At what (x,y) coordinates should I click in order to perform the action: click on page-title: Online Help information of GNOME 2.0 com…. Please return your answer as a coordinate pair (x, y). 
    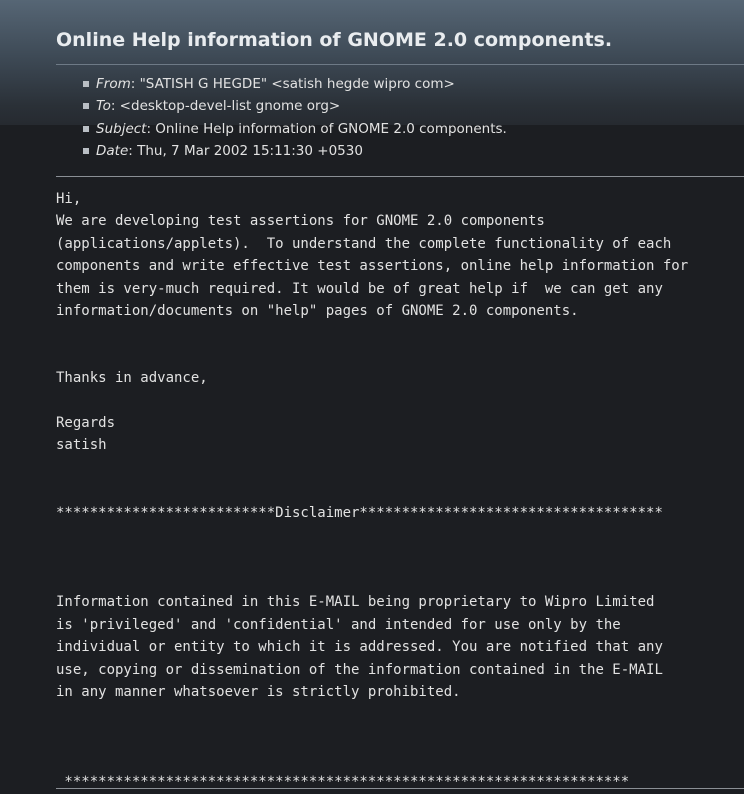
    Looking at the image, I should click on (334, 40).